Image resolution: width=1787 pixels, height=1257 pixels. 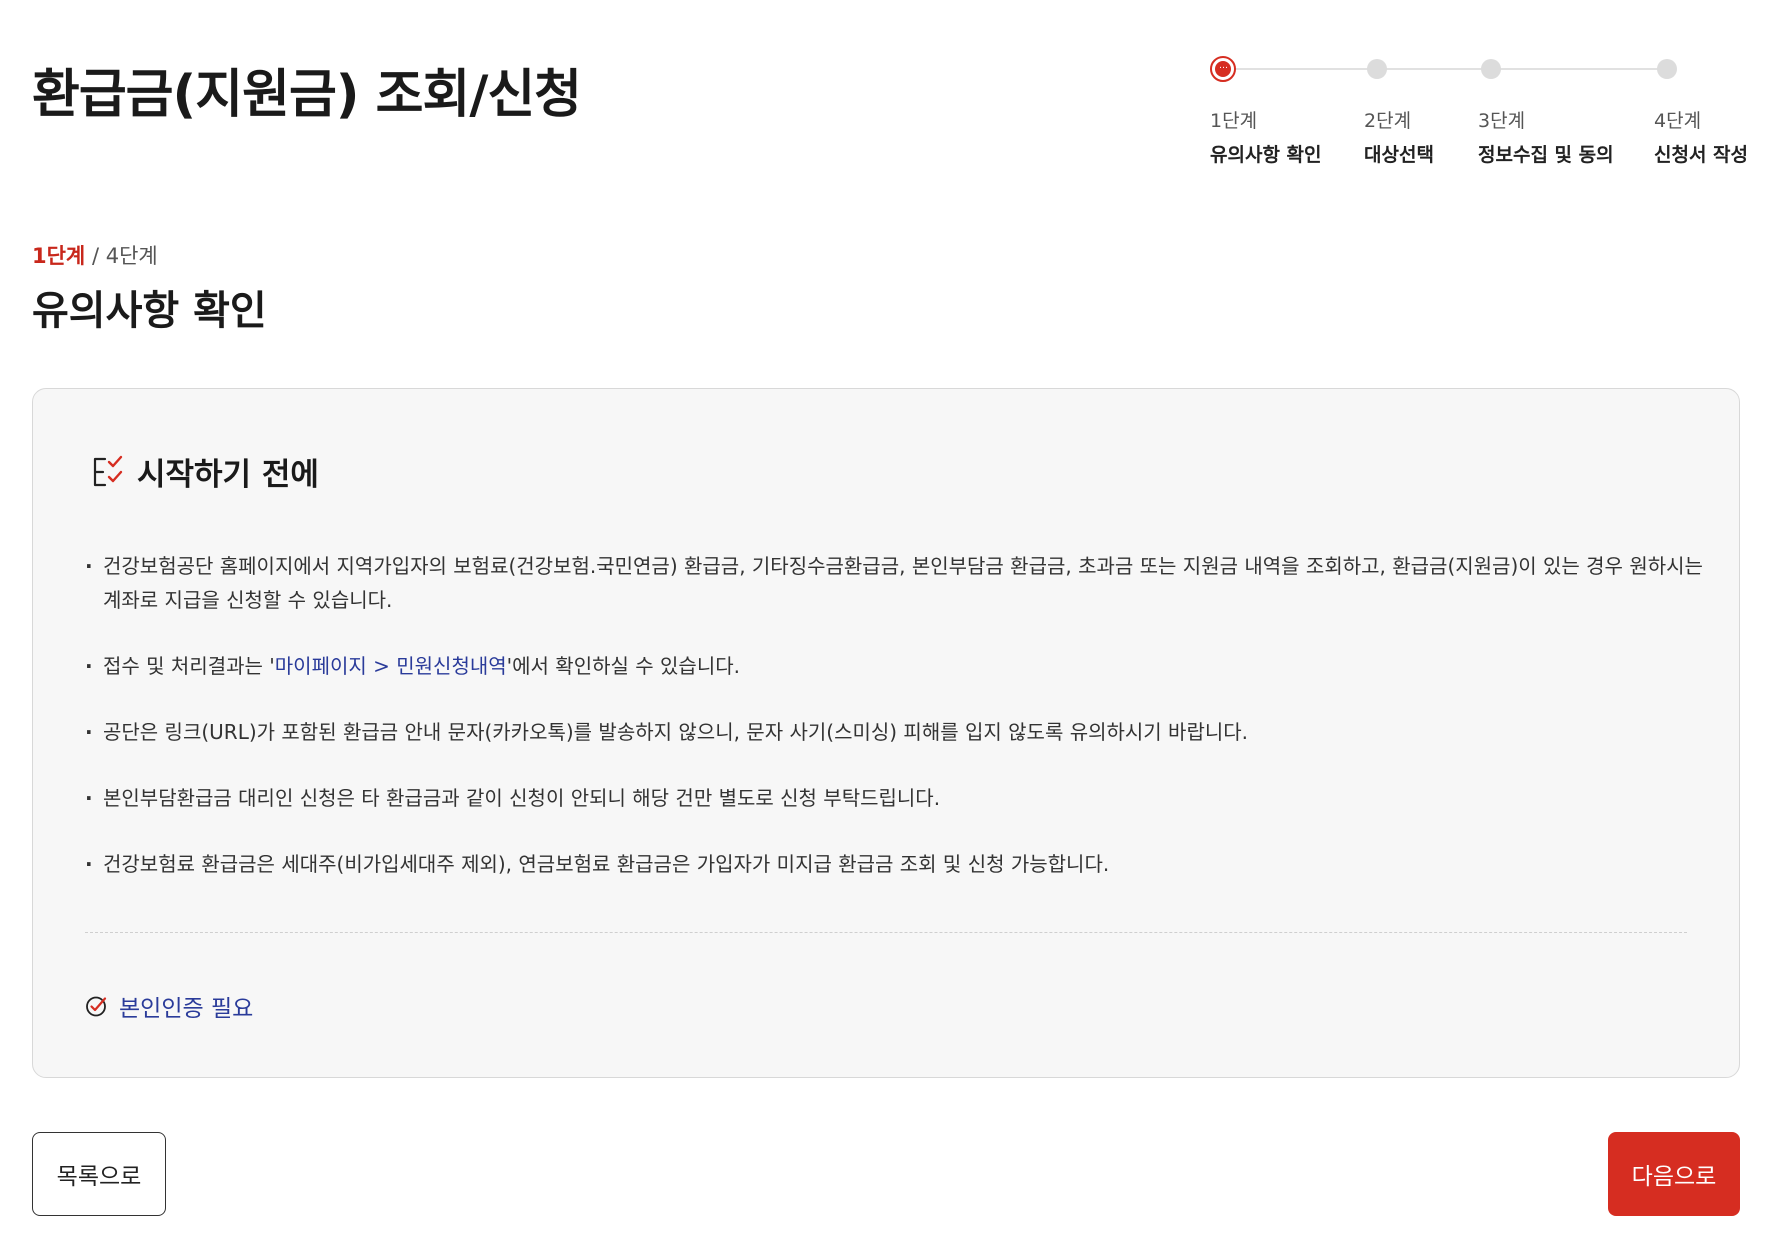 What do you see at coordinates (1674, 1174) in the screenshot?
I see `next-button: 다음으로` at bounding box center [1674, 1174].